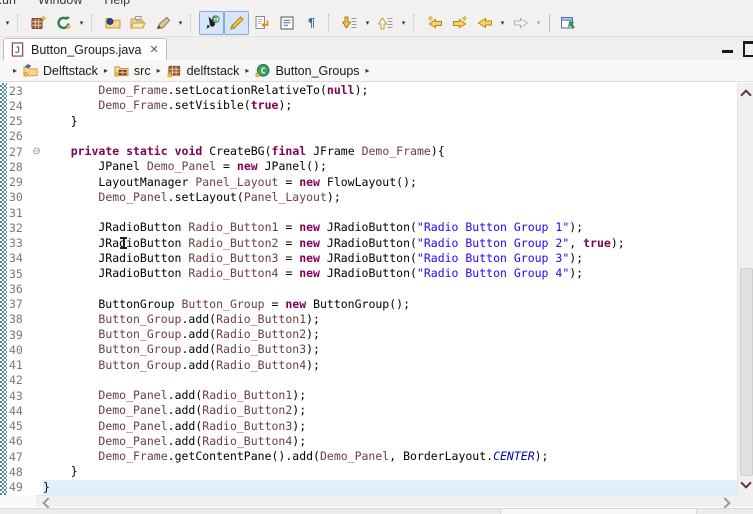 The width and height of the screenshot is (753, 514). Describe the element at coordinates (727, 47) in the screenshot. I see `minimize-view-icon` at that location.